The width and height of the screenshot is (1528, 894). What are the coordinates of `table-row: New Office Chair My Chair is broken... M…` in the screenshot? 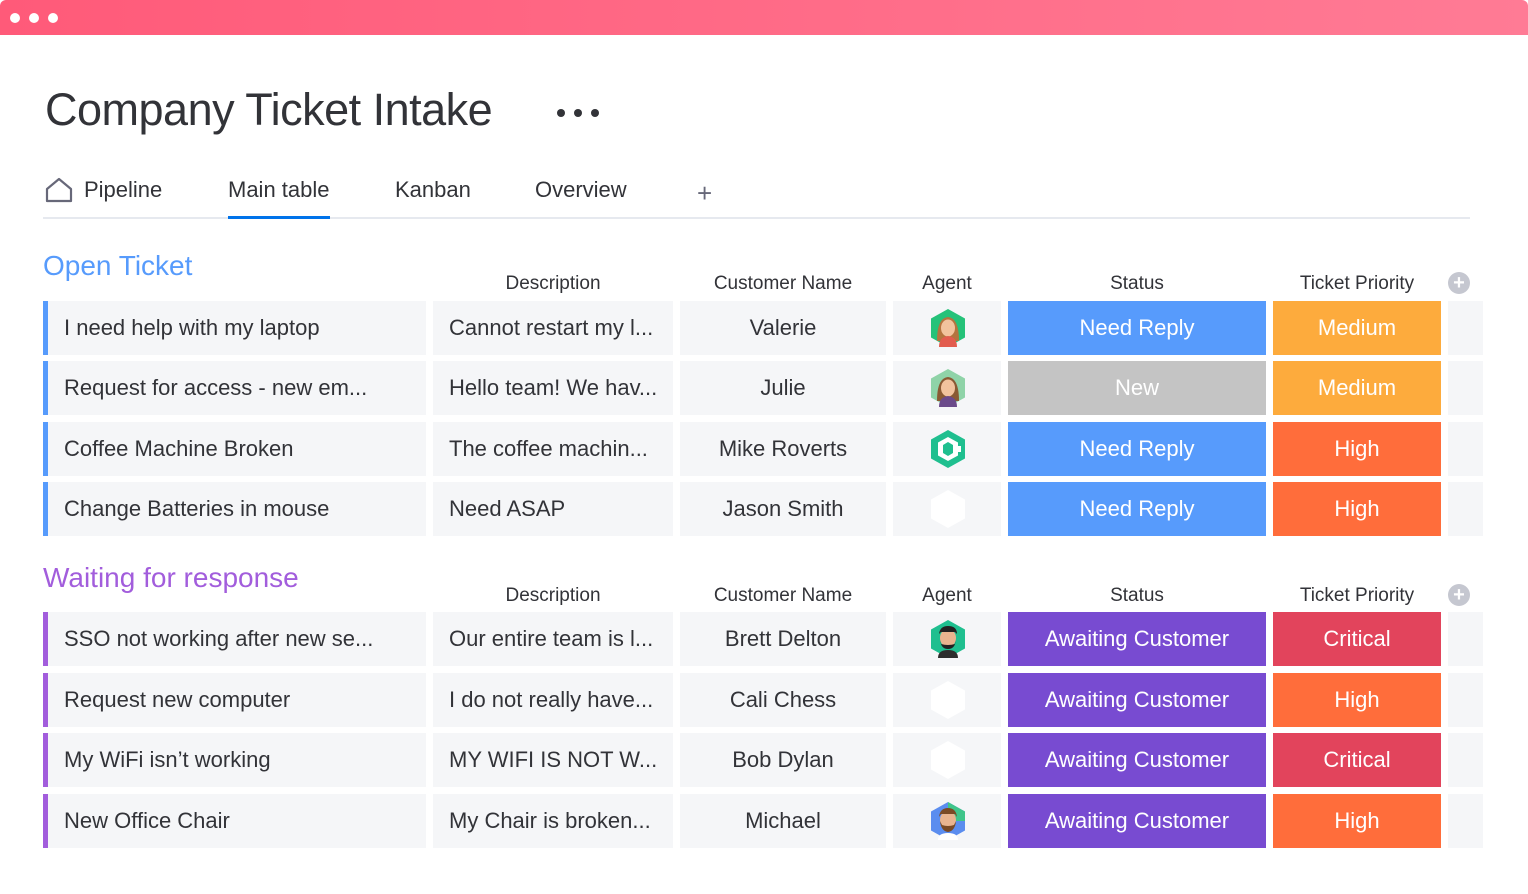 It's located at (763, 821).